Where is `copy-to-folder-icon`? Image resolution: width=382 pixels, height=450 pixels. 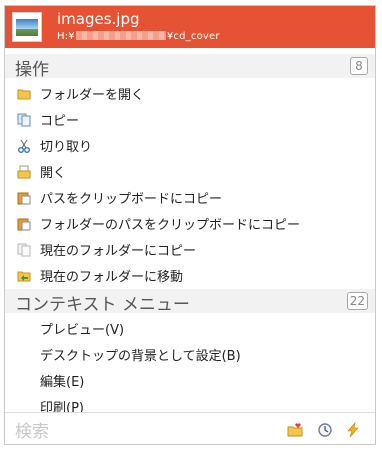 copy-to-folder-icon is located at coordinates (24, 249).